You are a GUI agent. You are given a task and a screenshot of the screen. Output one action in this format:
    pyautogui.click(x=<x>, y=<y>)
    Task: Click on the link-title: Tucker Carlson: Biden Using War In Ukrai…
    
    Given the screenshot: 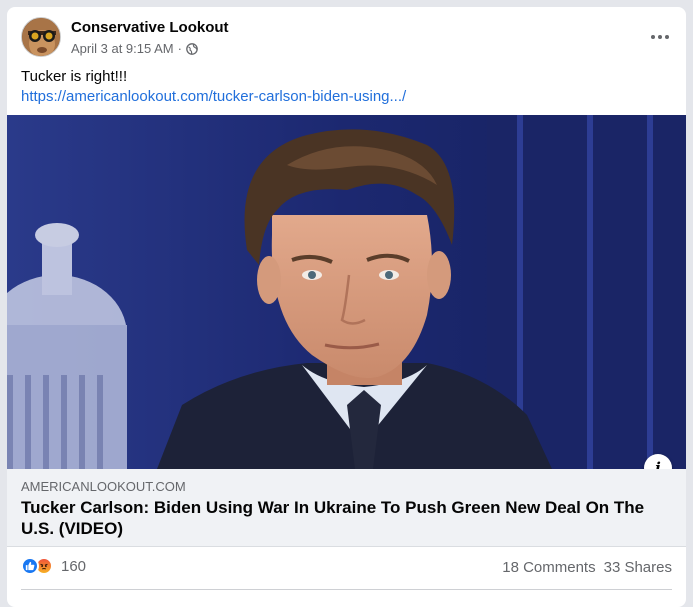 What is the action you would take?
    pyautogui.click(x=333, y=518)
    